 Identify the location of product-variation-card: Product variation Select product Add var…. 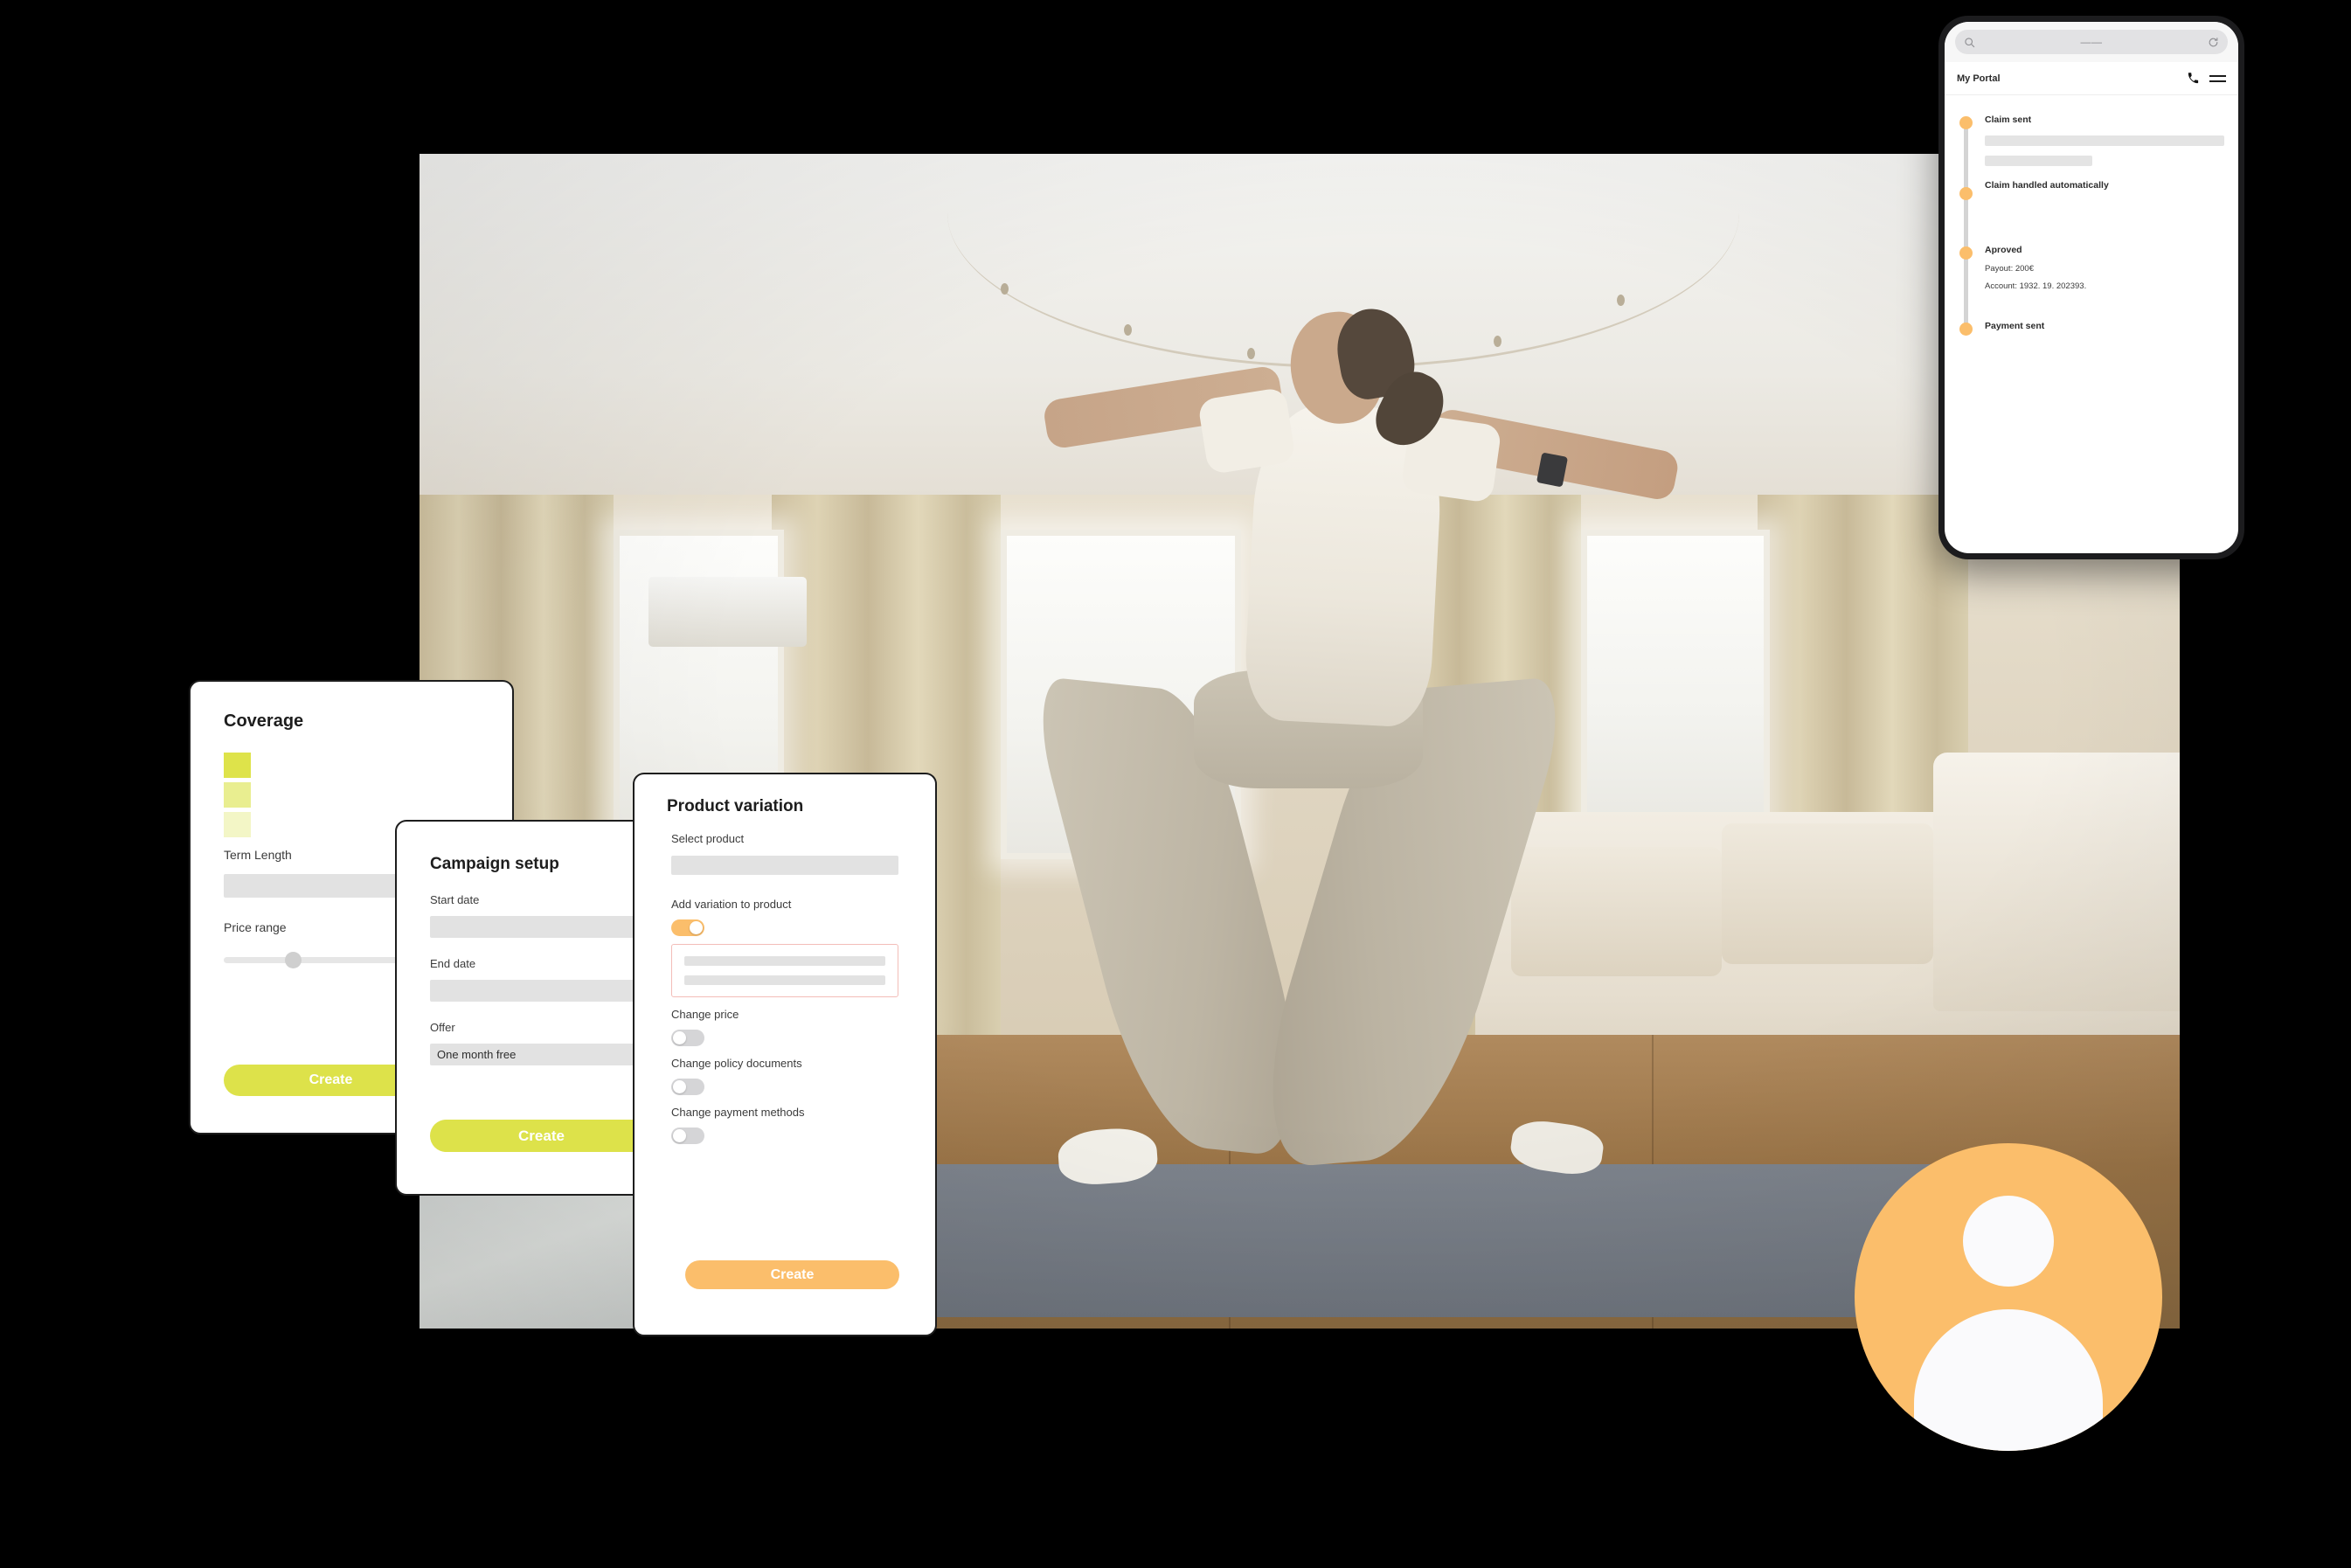
(785, 1055).